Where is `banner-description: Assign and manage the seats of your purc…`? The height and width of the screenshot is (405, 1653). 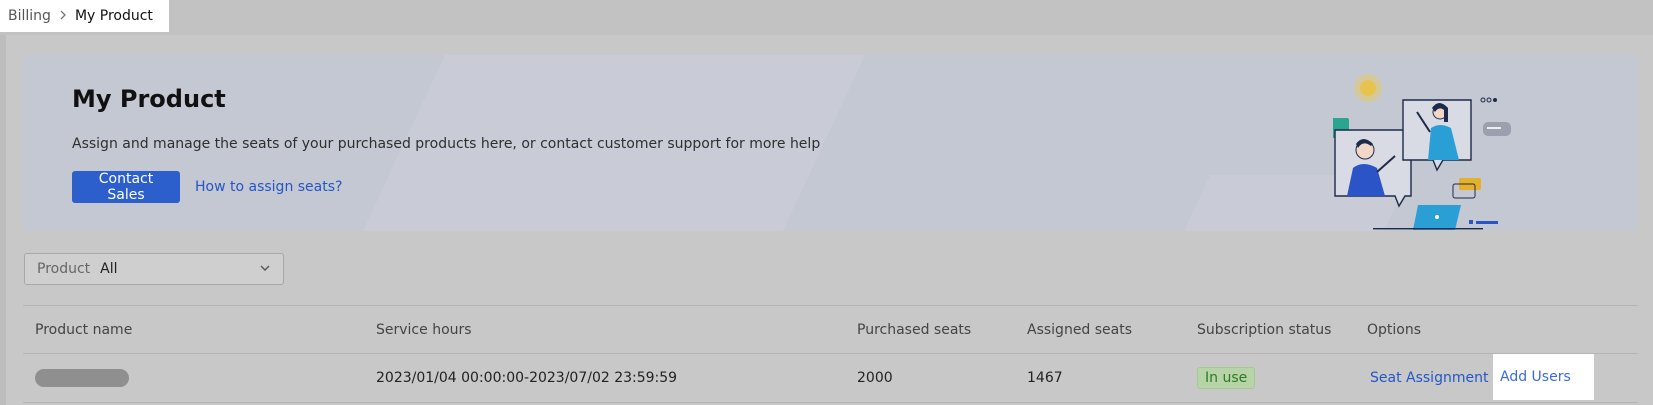 banner-description: Assign and manage the seats of your purc… is located at coordinates (446, 144).